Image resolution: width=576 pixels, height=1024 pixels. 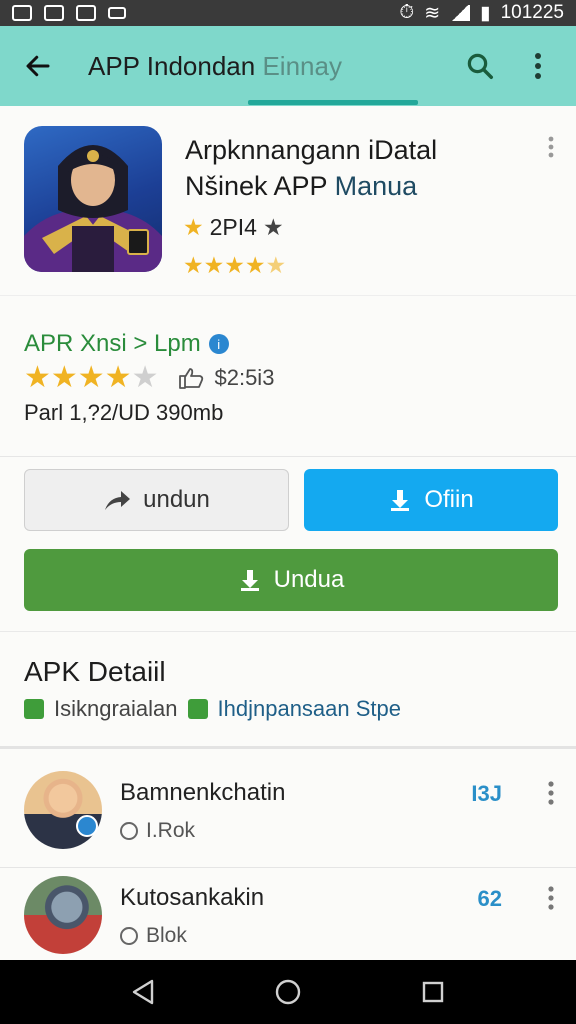 I want to click on app-name-line2-a: Nšinek APP, so click(x=260, y=186).